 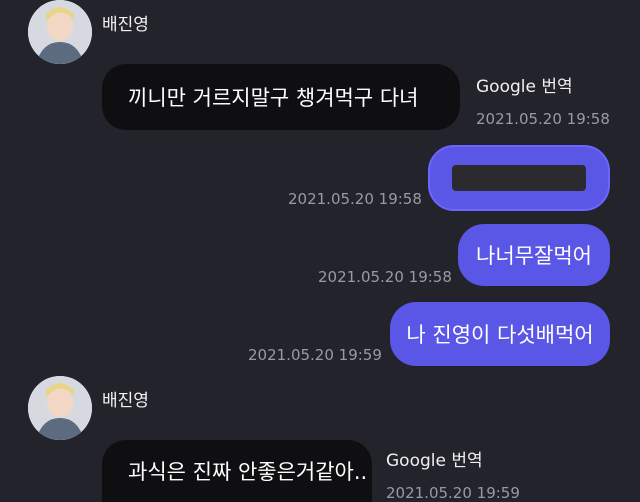 I want to click on message-text: 나 진영이 다섯배먹어, so click(x=500, y=335).